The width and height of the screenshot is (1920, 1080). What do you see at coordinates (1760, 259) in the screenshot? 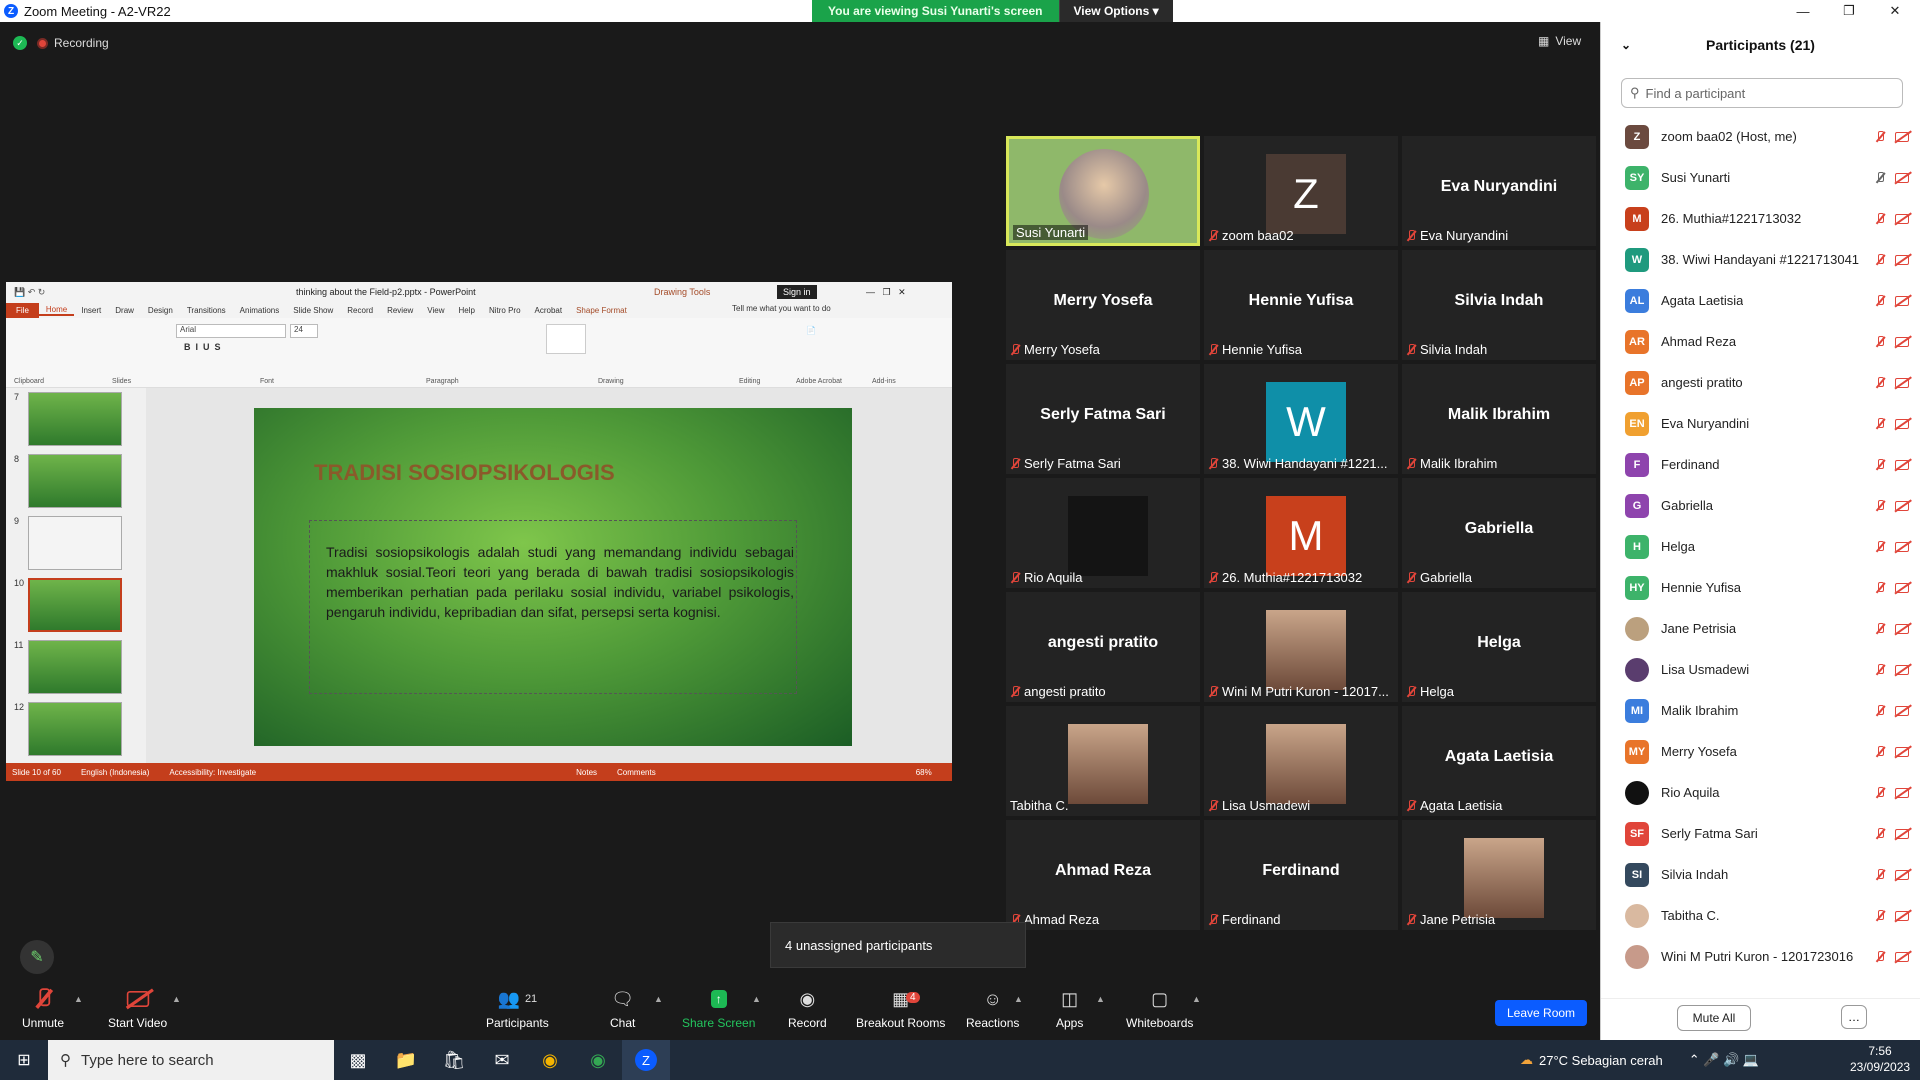
I see `participant-row: W 38. Wiwi Handayani #1221713041` at bounding box center [1760, 259].